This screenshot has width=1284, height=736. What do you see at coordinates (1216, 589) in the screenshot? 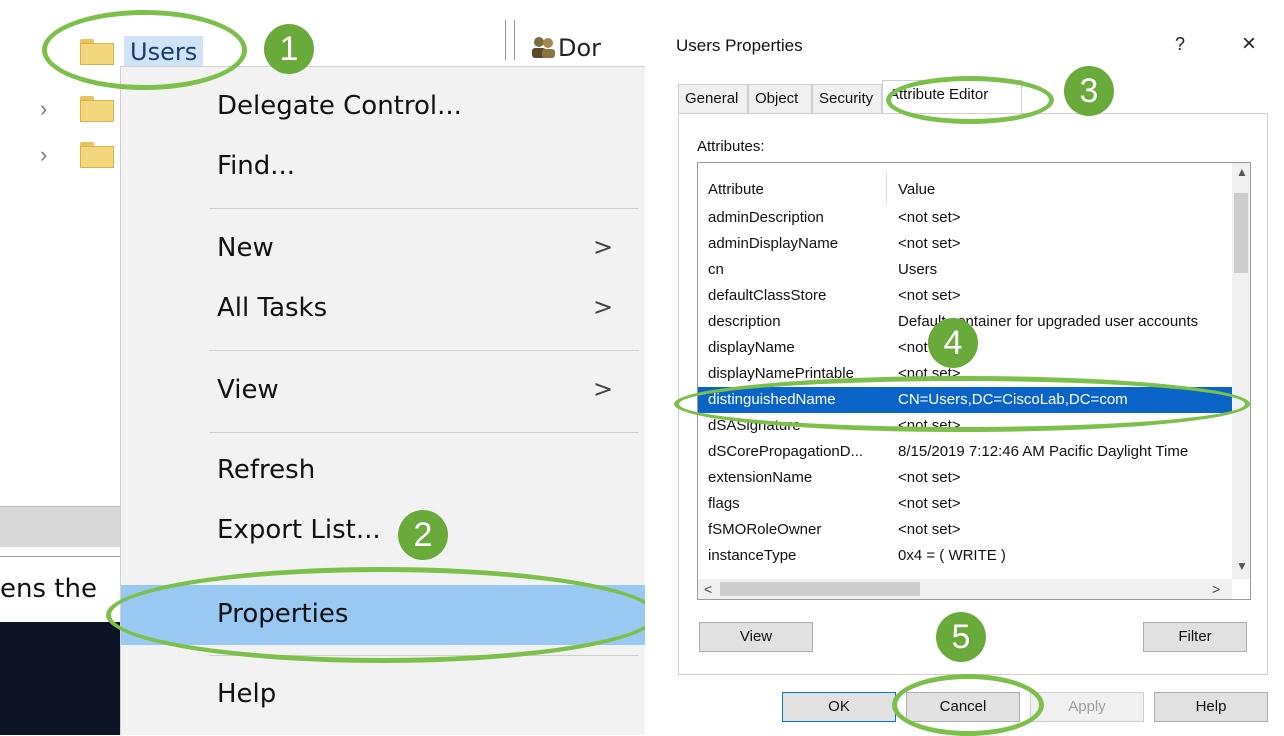
I see `scroll-right-icon: >` at bounding box center [1216, 589].